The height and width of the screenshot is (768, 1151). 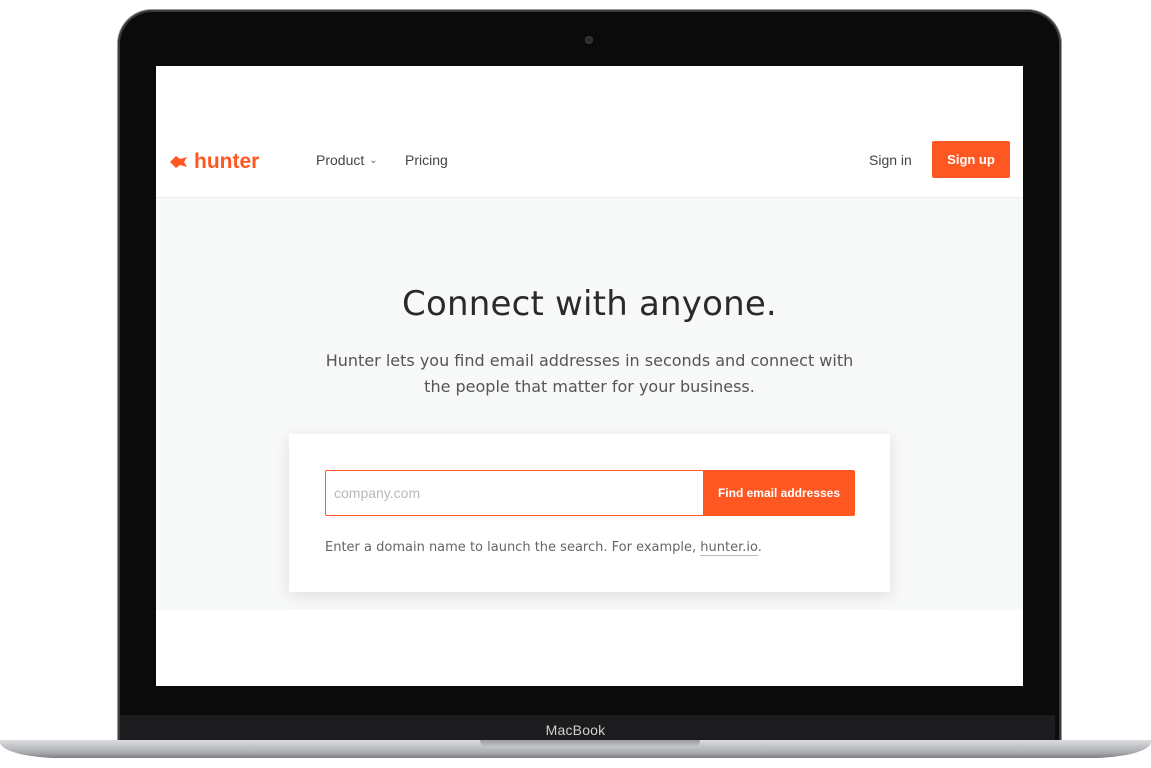 I want to click on sign-in-link: Sign in, so click(x=890, y=160).